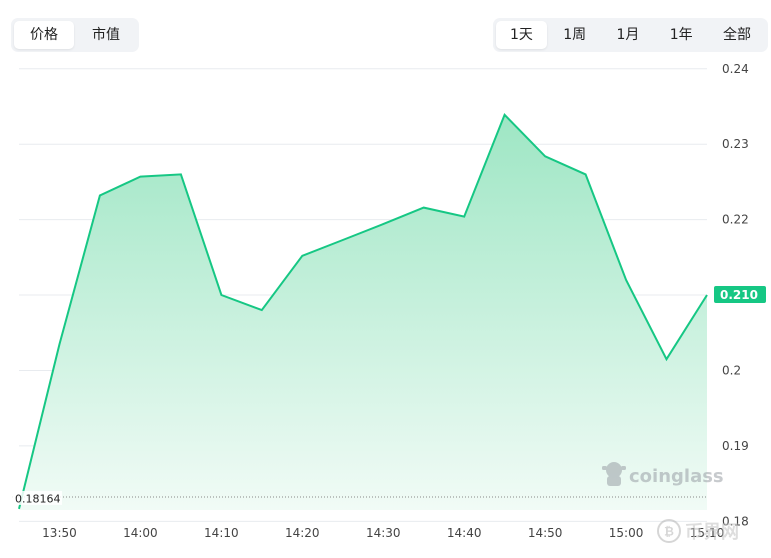  What do you see at coordinates (464, 533) in the screenshot?
I see `x-tick-label: 14:40` at bounding box center [464, 533].